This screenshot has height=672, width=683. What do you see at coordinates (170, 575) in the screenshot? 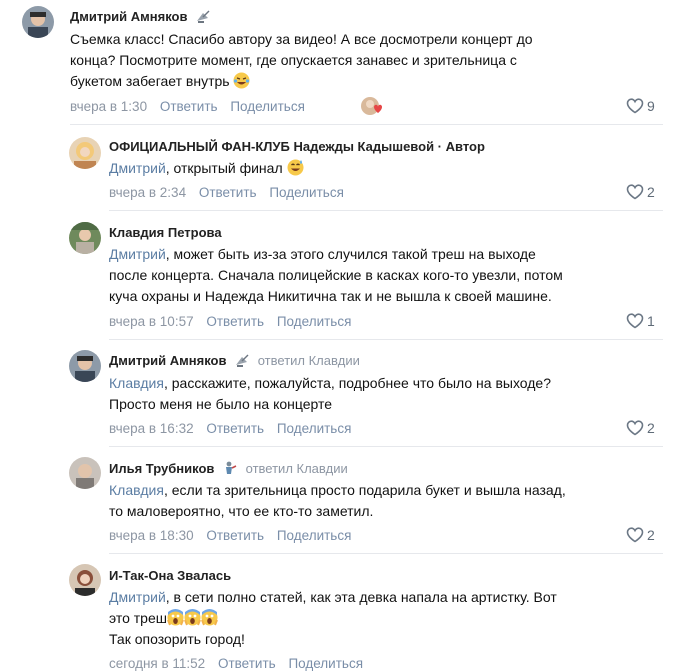
I see `comment-author: И-Так-Она Звалась` at bounding box center [170, 575].